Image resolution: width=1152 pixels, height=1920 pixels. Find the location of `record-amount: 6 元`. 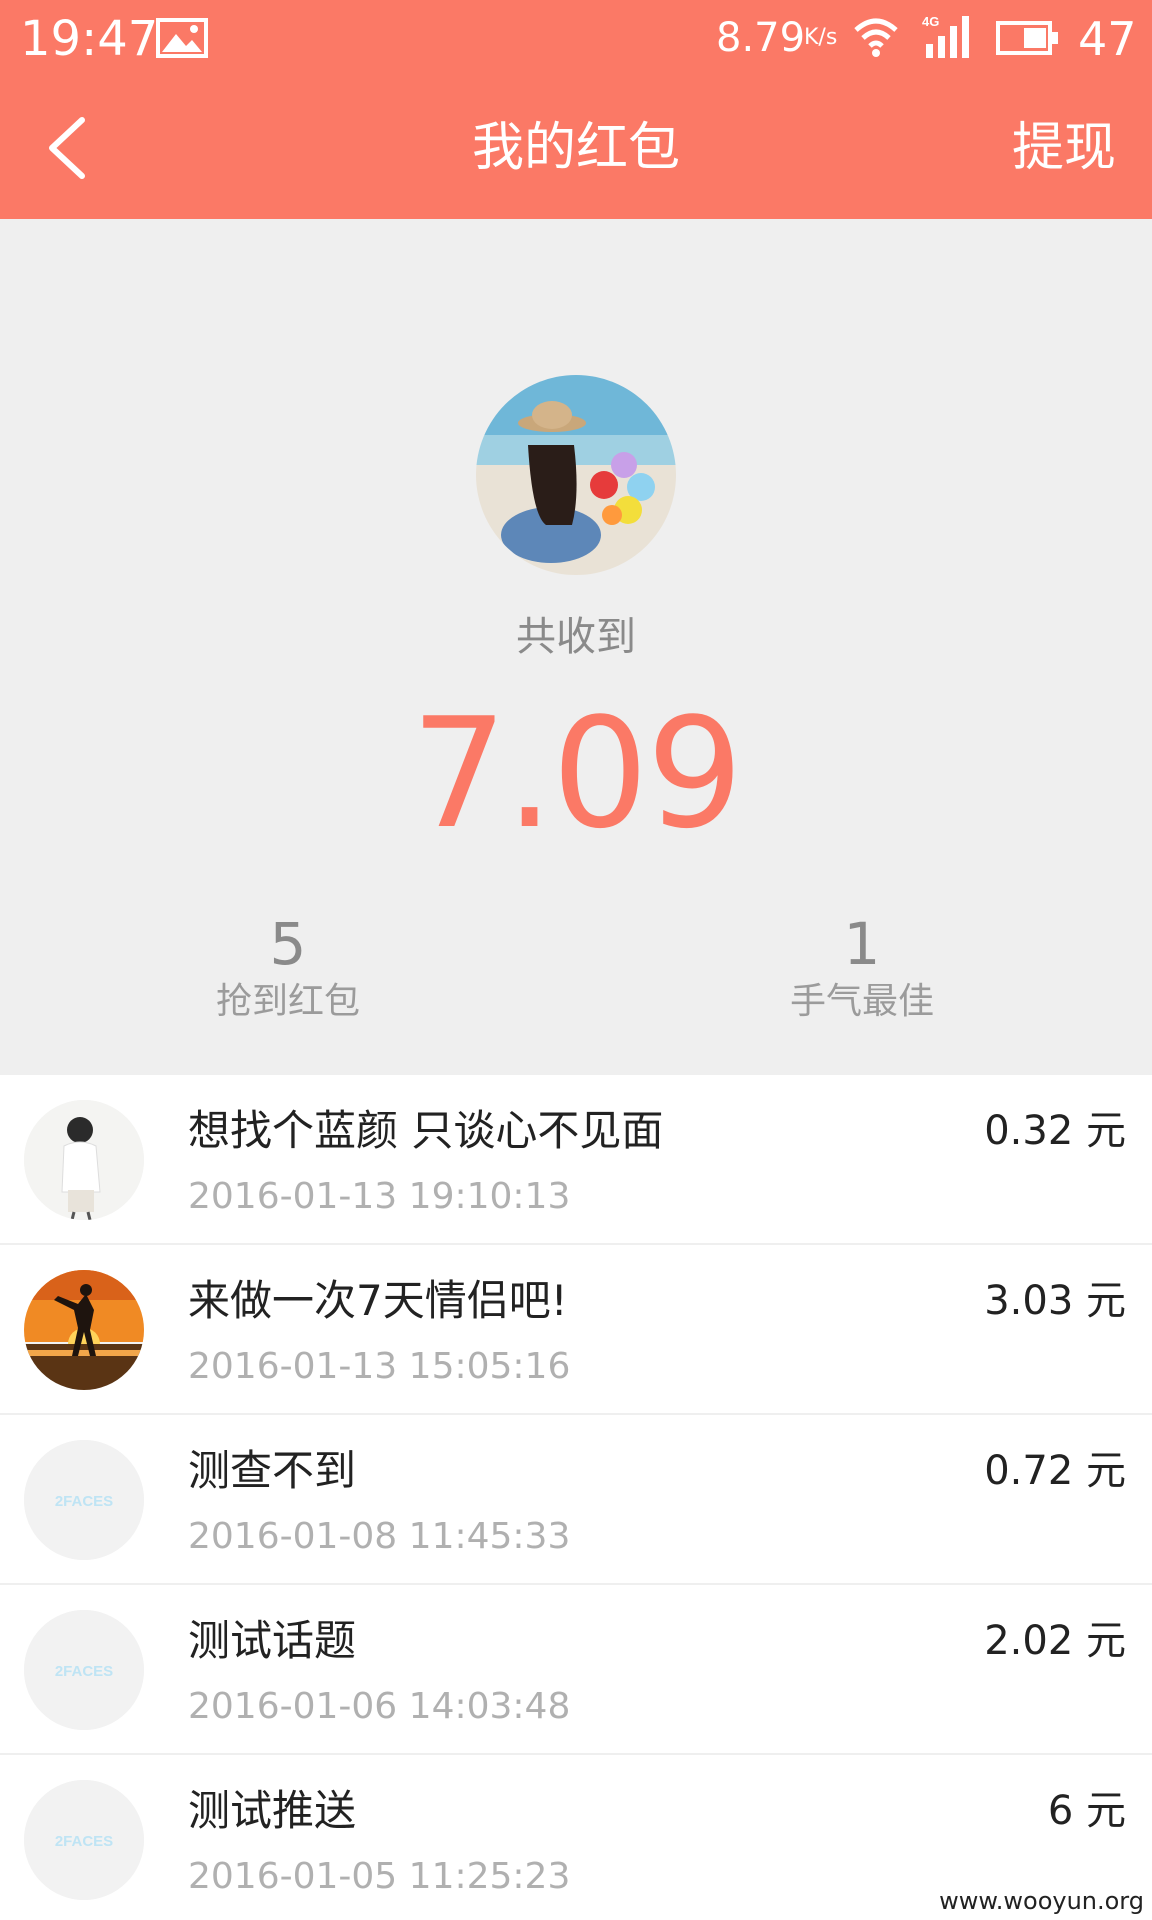

record-amount: 6 元 is located at coordinates (1087, 1811).